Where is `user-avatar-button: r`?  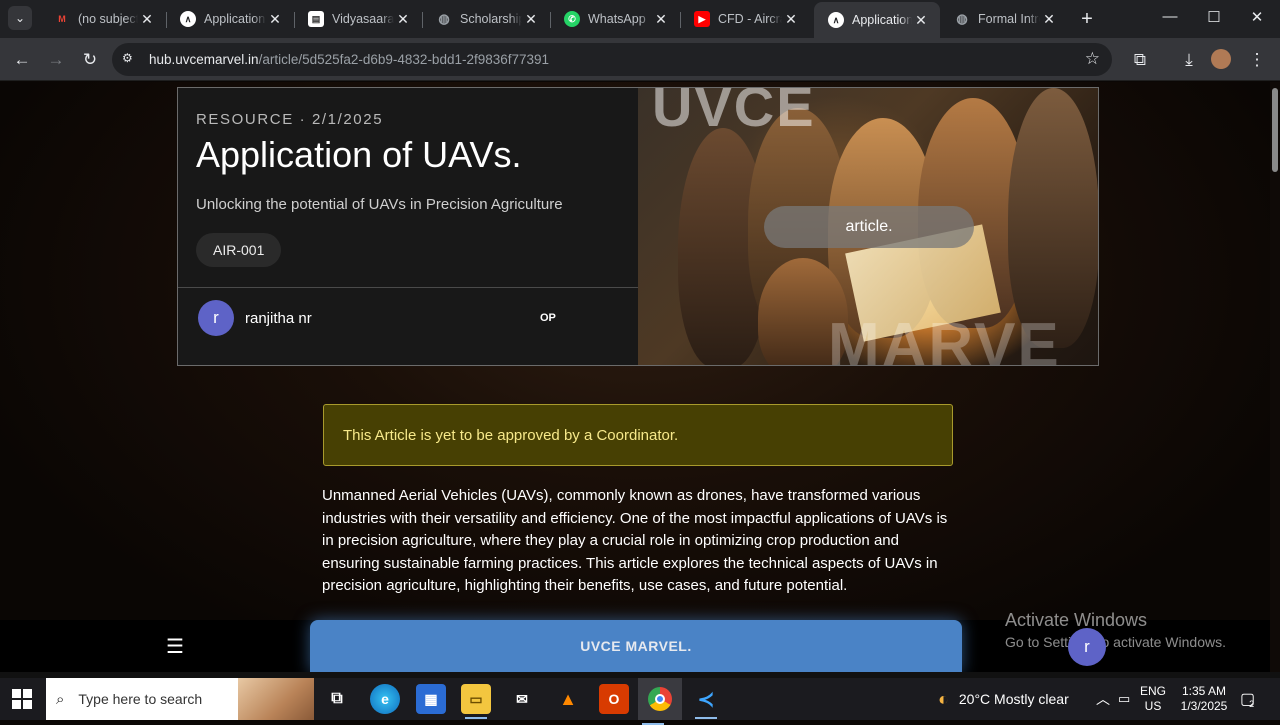 user-avatar-button: r is located at coordinates (1087, 647).